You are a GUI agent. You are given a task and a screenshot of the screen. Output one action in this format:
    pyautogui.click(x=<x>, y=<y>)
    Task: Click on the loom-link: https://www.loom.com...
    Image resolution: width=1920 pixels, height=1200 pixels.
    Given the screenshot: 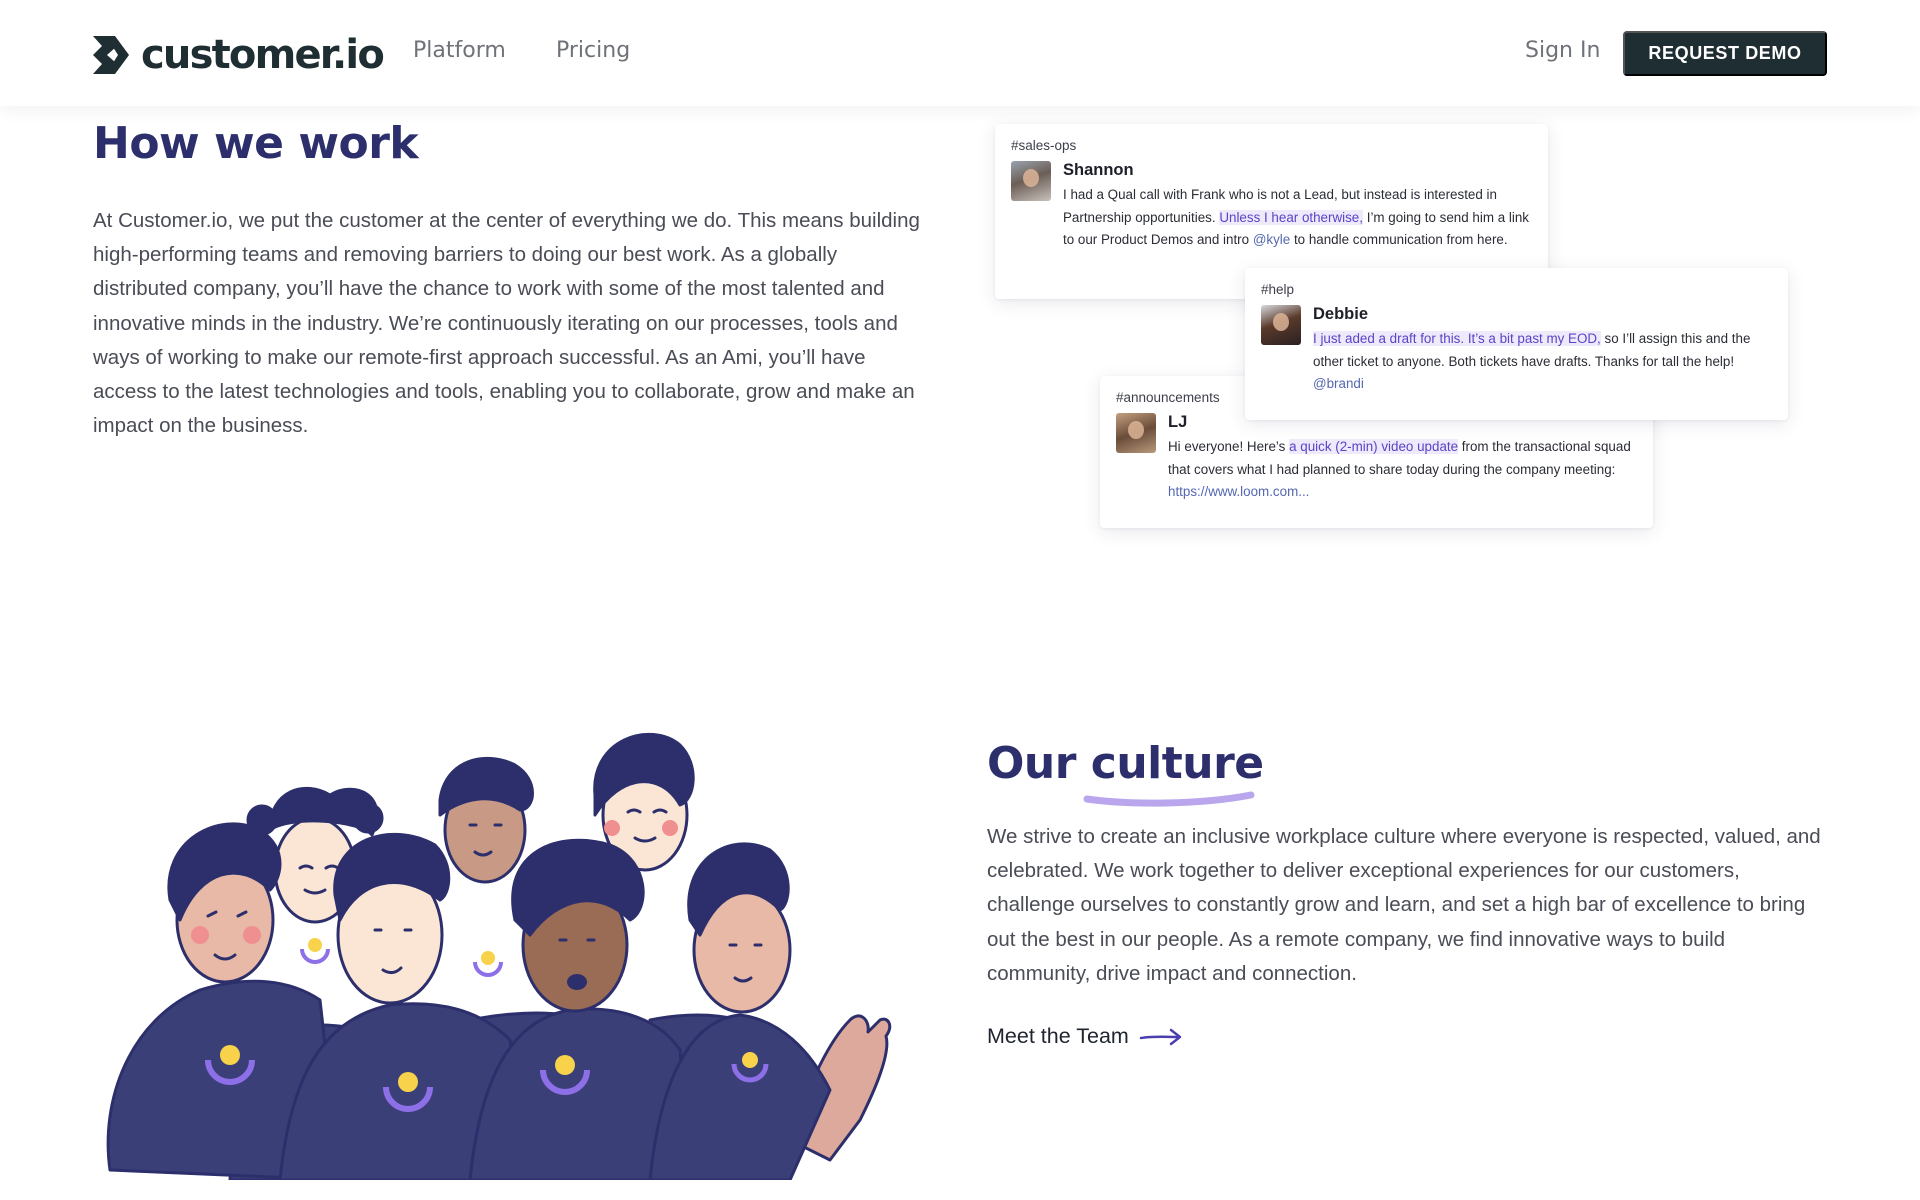 What is the action you would take?
    pyautogui.click(x=1239, y=492)
    